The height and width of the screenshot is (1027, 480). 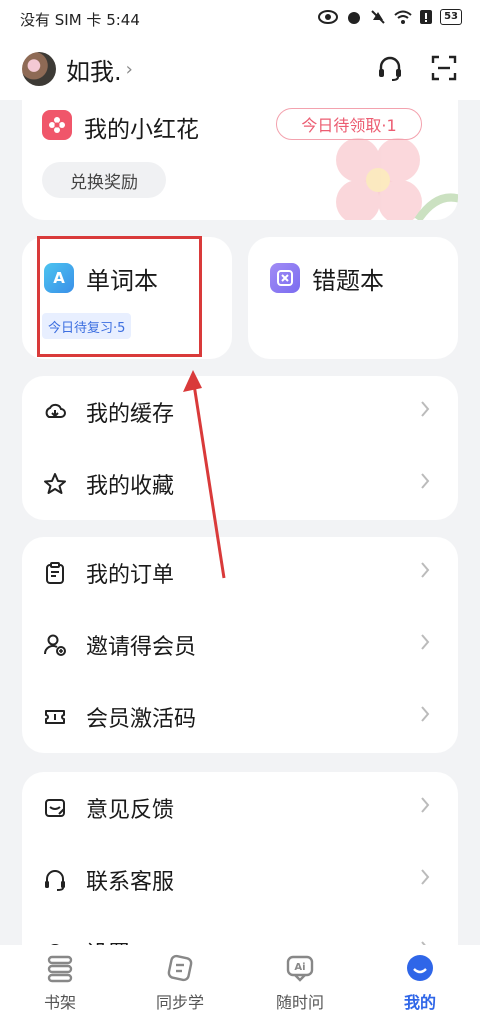 What do you see at coordinates (87, 326) in the screenshot?
I see `review-badge: 今日待复习·5` at bounding box center [87, 326].